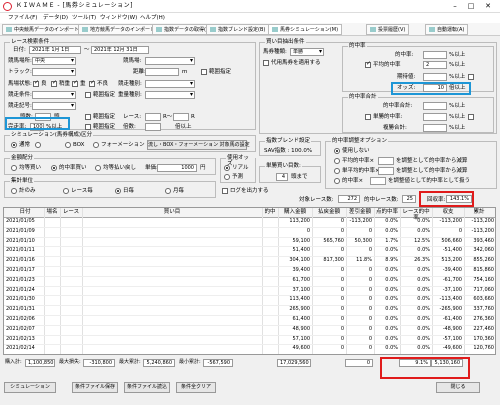 This screenshot has width=500, height=405. What do you see at coordinates (307, 52) in the screenshot?
I see `ticket-type-select: 単勝` at bounding box center [307, 52].